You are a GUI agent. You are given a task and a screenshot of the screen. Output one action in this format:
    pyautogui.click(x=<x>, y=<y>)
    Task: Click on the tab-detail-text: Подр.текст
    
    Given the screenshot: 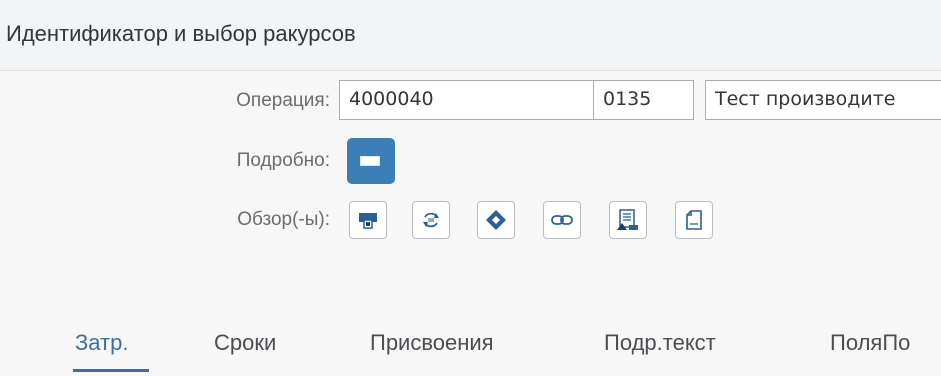 What is the action you would take?
    pyautogui.click(x=660, y=343)
    